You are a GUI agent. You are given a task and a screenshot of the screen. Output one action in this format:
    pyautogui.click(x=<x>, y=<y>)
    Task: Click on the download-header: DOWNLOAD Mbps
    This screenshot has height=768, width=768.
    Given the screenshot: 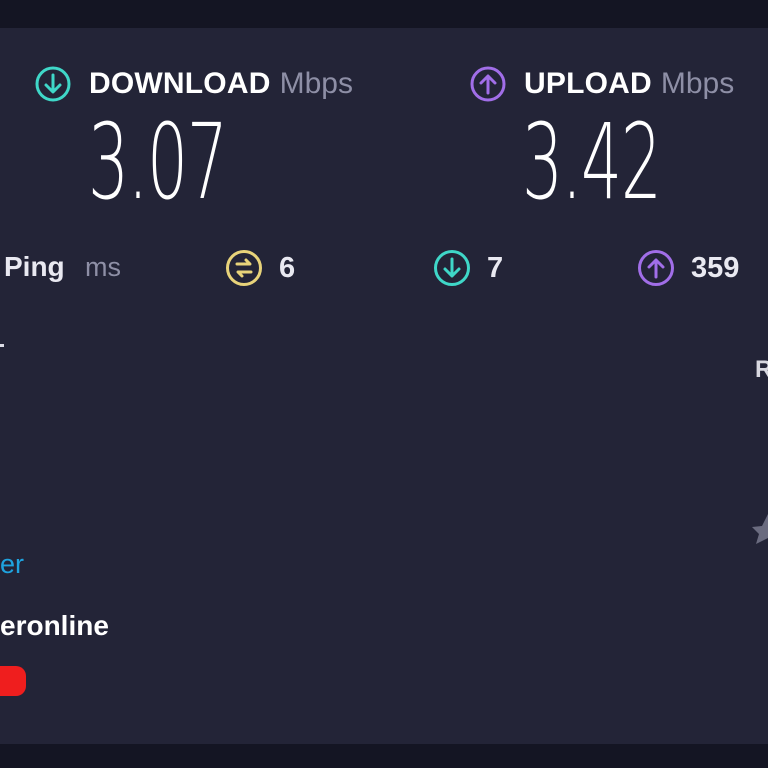 What is the action you would take?
    pyautogui.click(x=194, y=84)
    